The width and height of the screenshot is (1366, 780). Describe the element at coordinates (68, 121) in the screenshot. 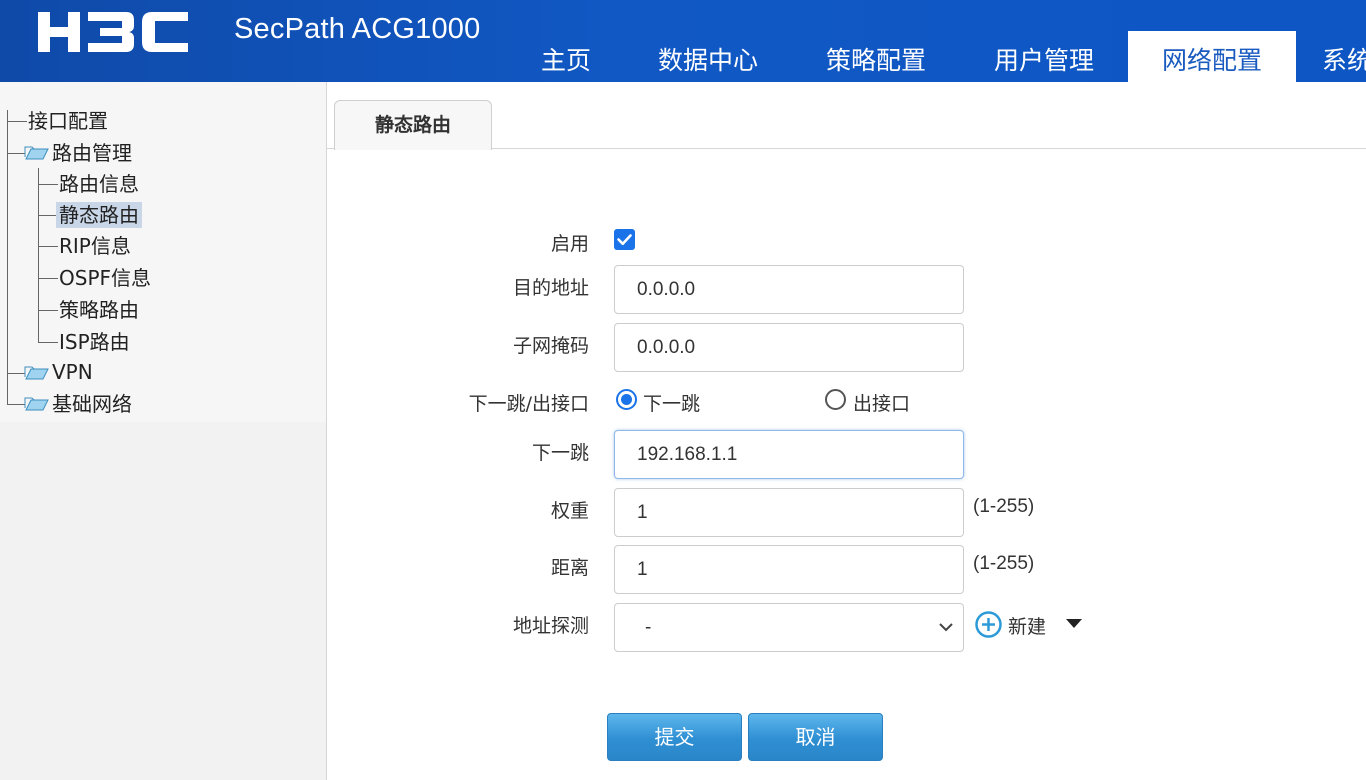

I see `tree-item-interface-config: 接口配置` at that location.